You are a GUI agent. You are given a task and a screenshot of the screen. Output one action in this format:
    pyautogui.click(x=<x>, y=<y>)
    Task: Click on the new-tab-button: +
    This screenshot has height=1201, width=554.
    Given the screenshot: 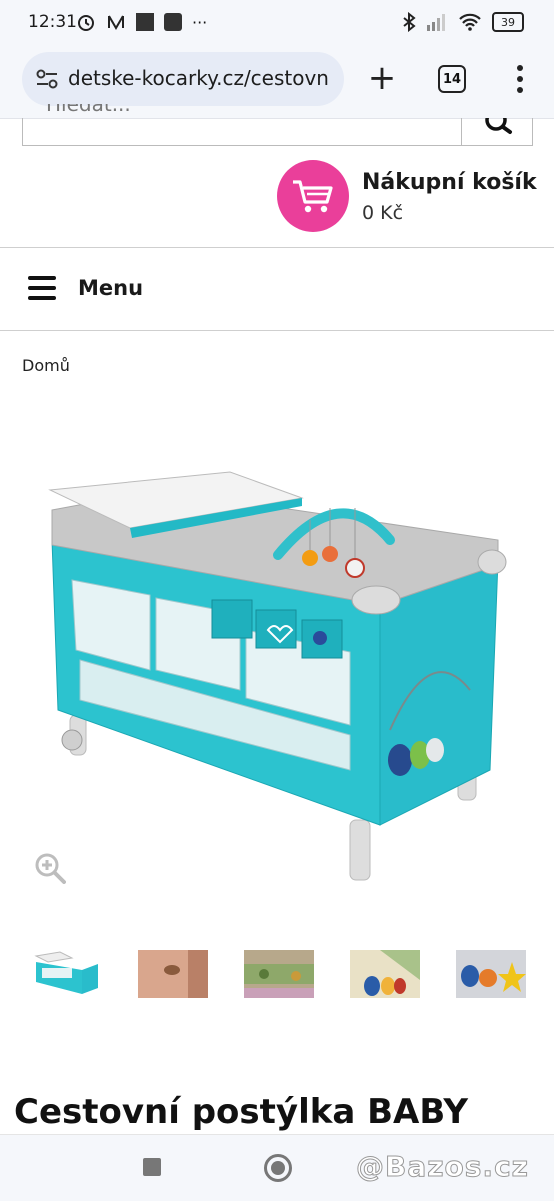 What is the action you would take?
    pyautogui.click(x=382, y=78)
    